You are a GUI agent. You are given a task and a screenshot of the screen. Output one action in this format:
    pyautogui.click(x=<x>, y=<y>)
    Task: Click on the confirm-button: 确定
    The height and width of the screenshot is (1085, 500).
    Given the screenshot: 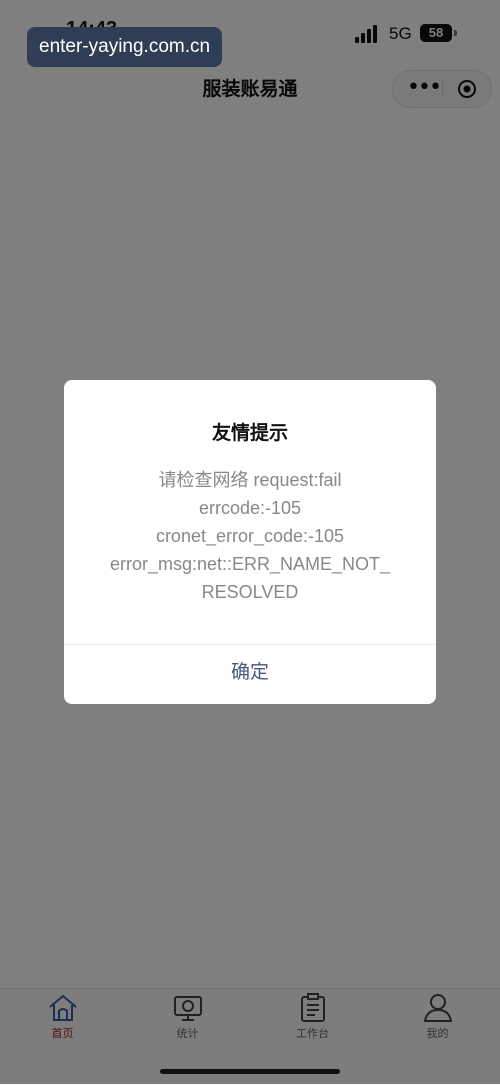 What is the action you would take?
    pyautogui.click(x=250, y=674)
    